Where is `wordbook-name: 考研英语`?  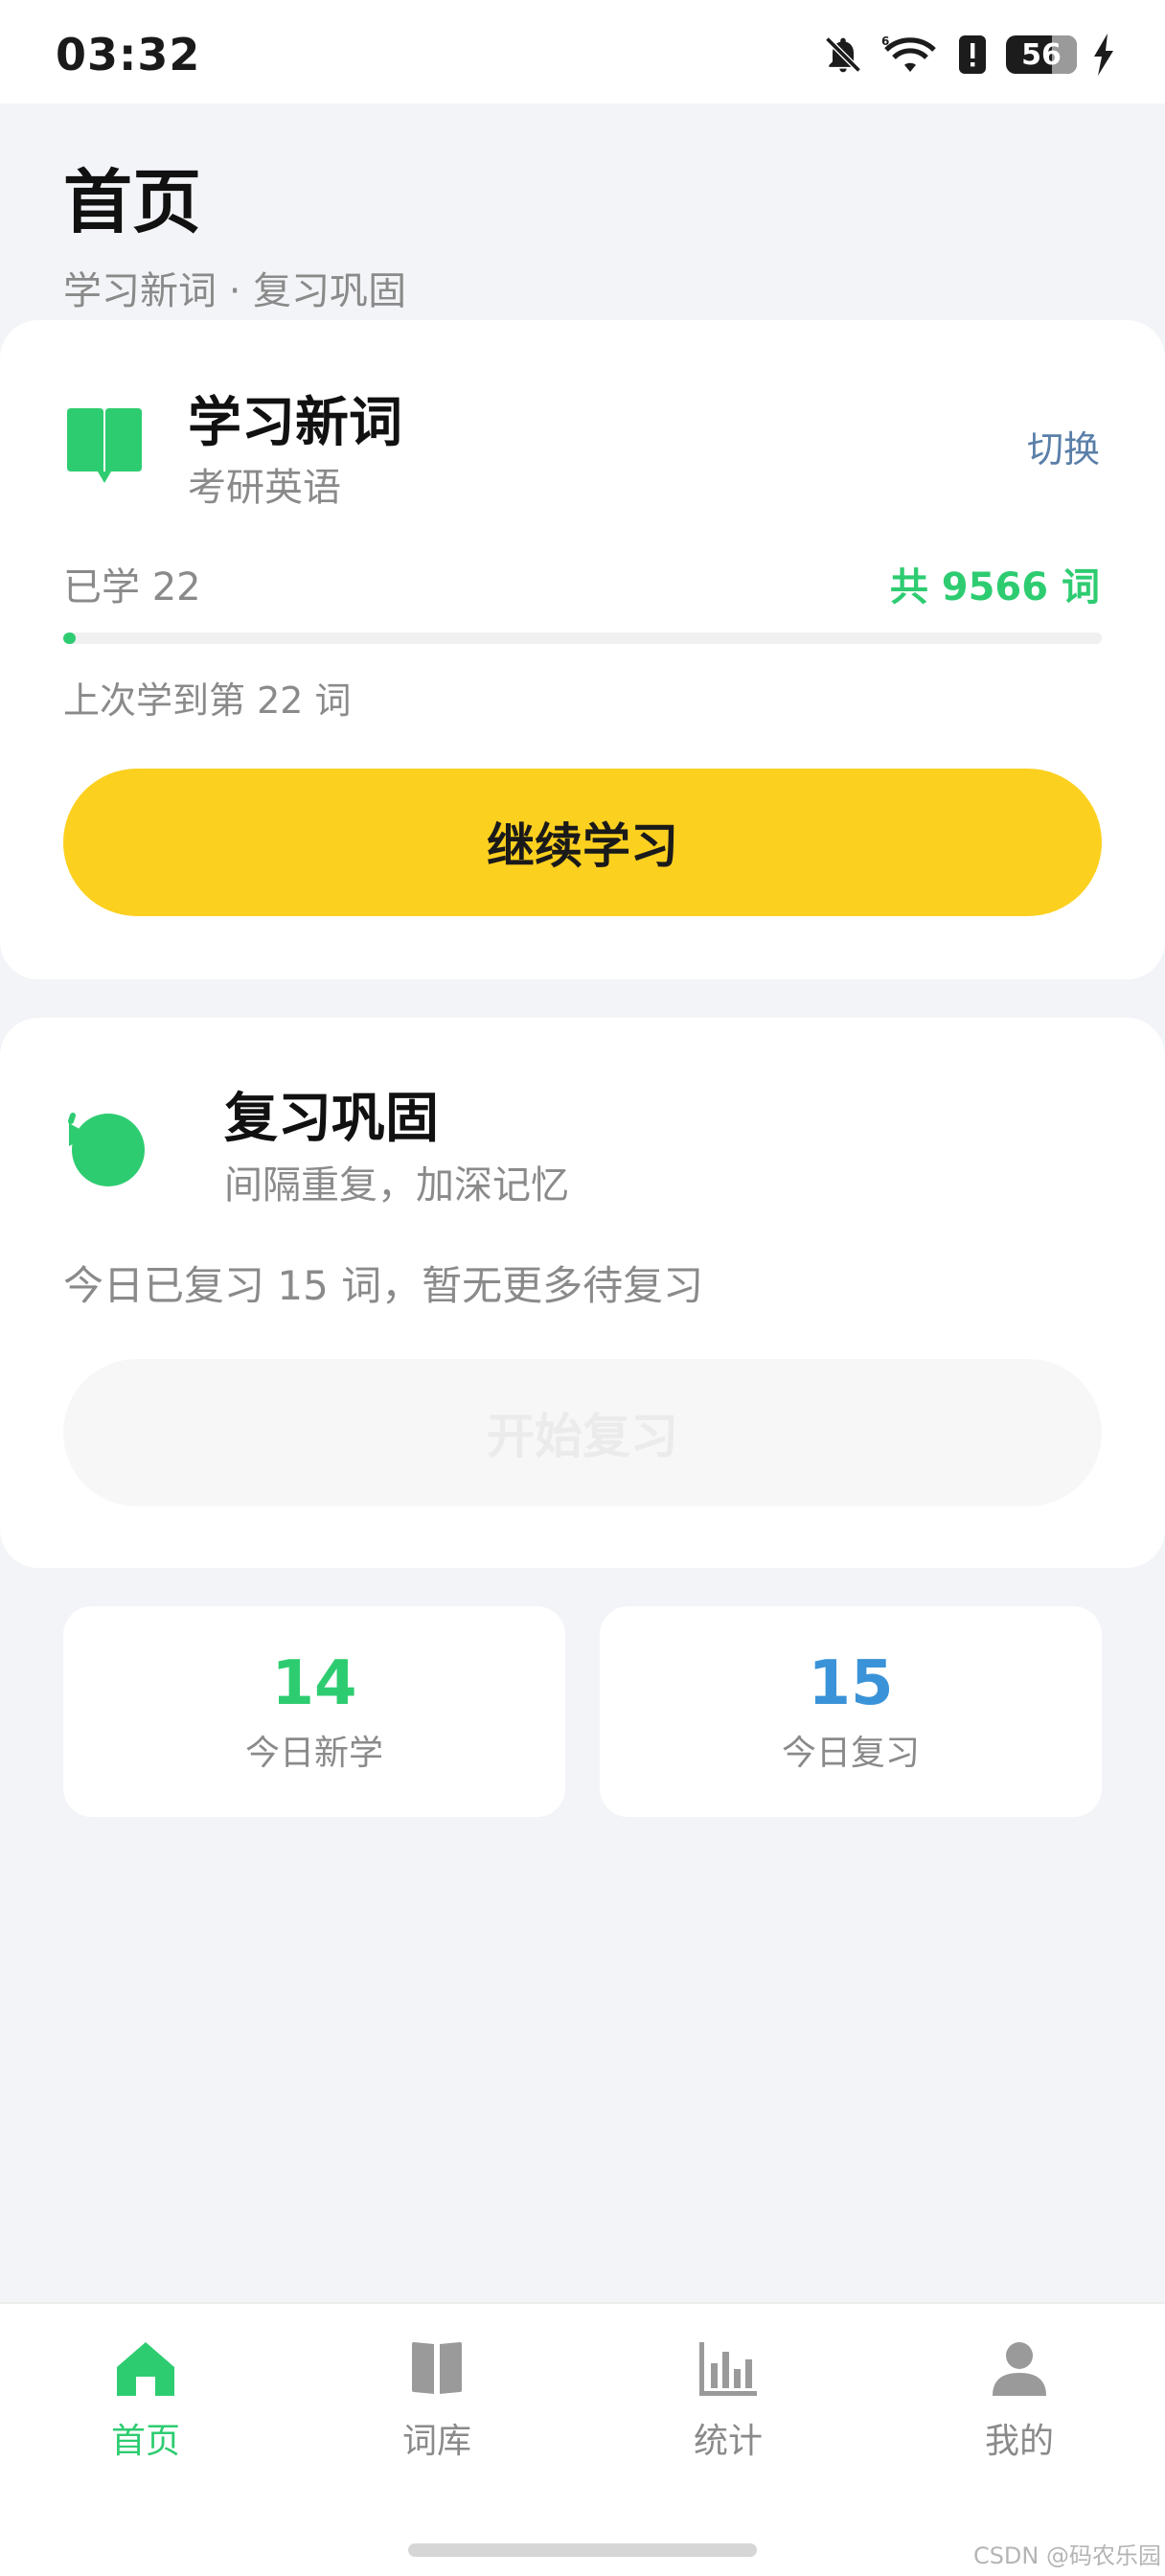 wordbook-name: 考研英语 is located at coordinates (264, 488).